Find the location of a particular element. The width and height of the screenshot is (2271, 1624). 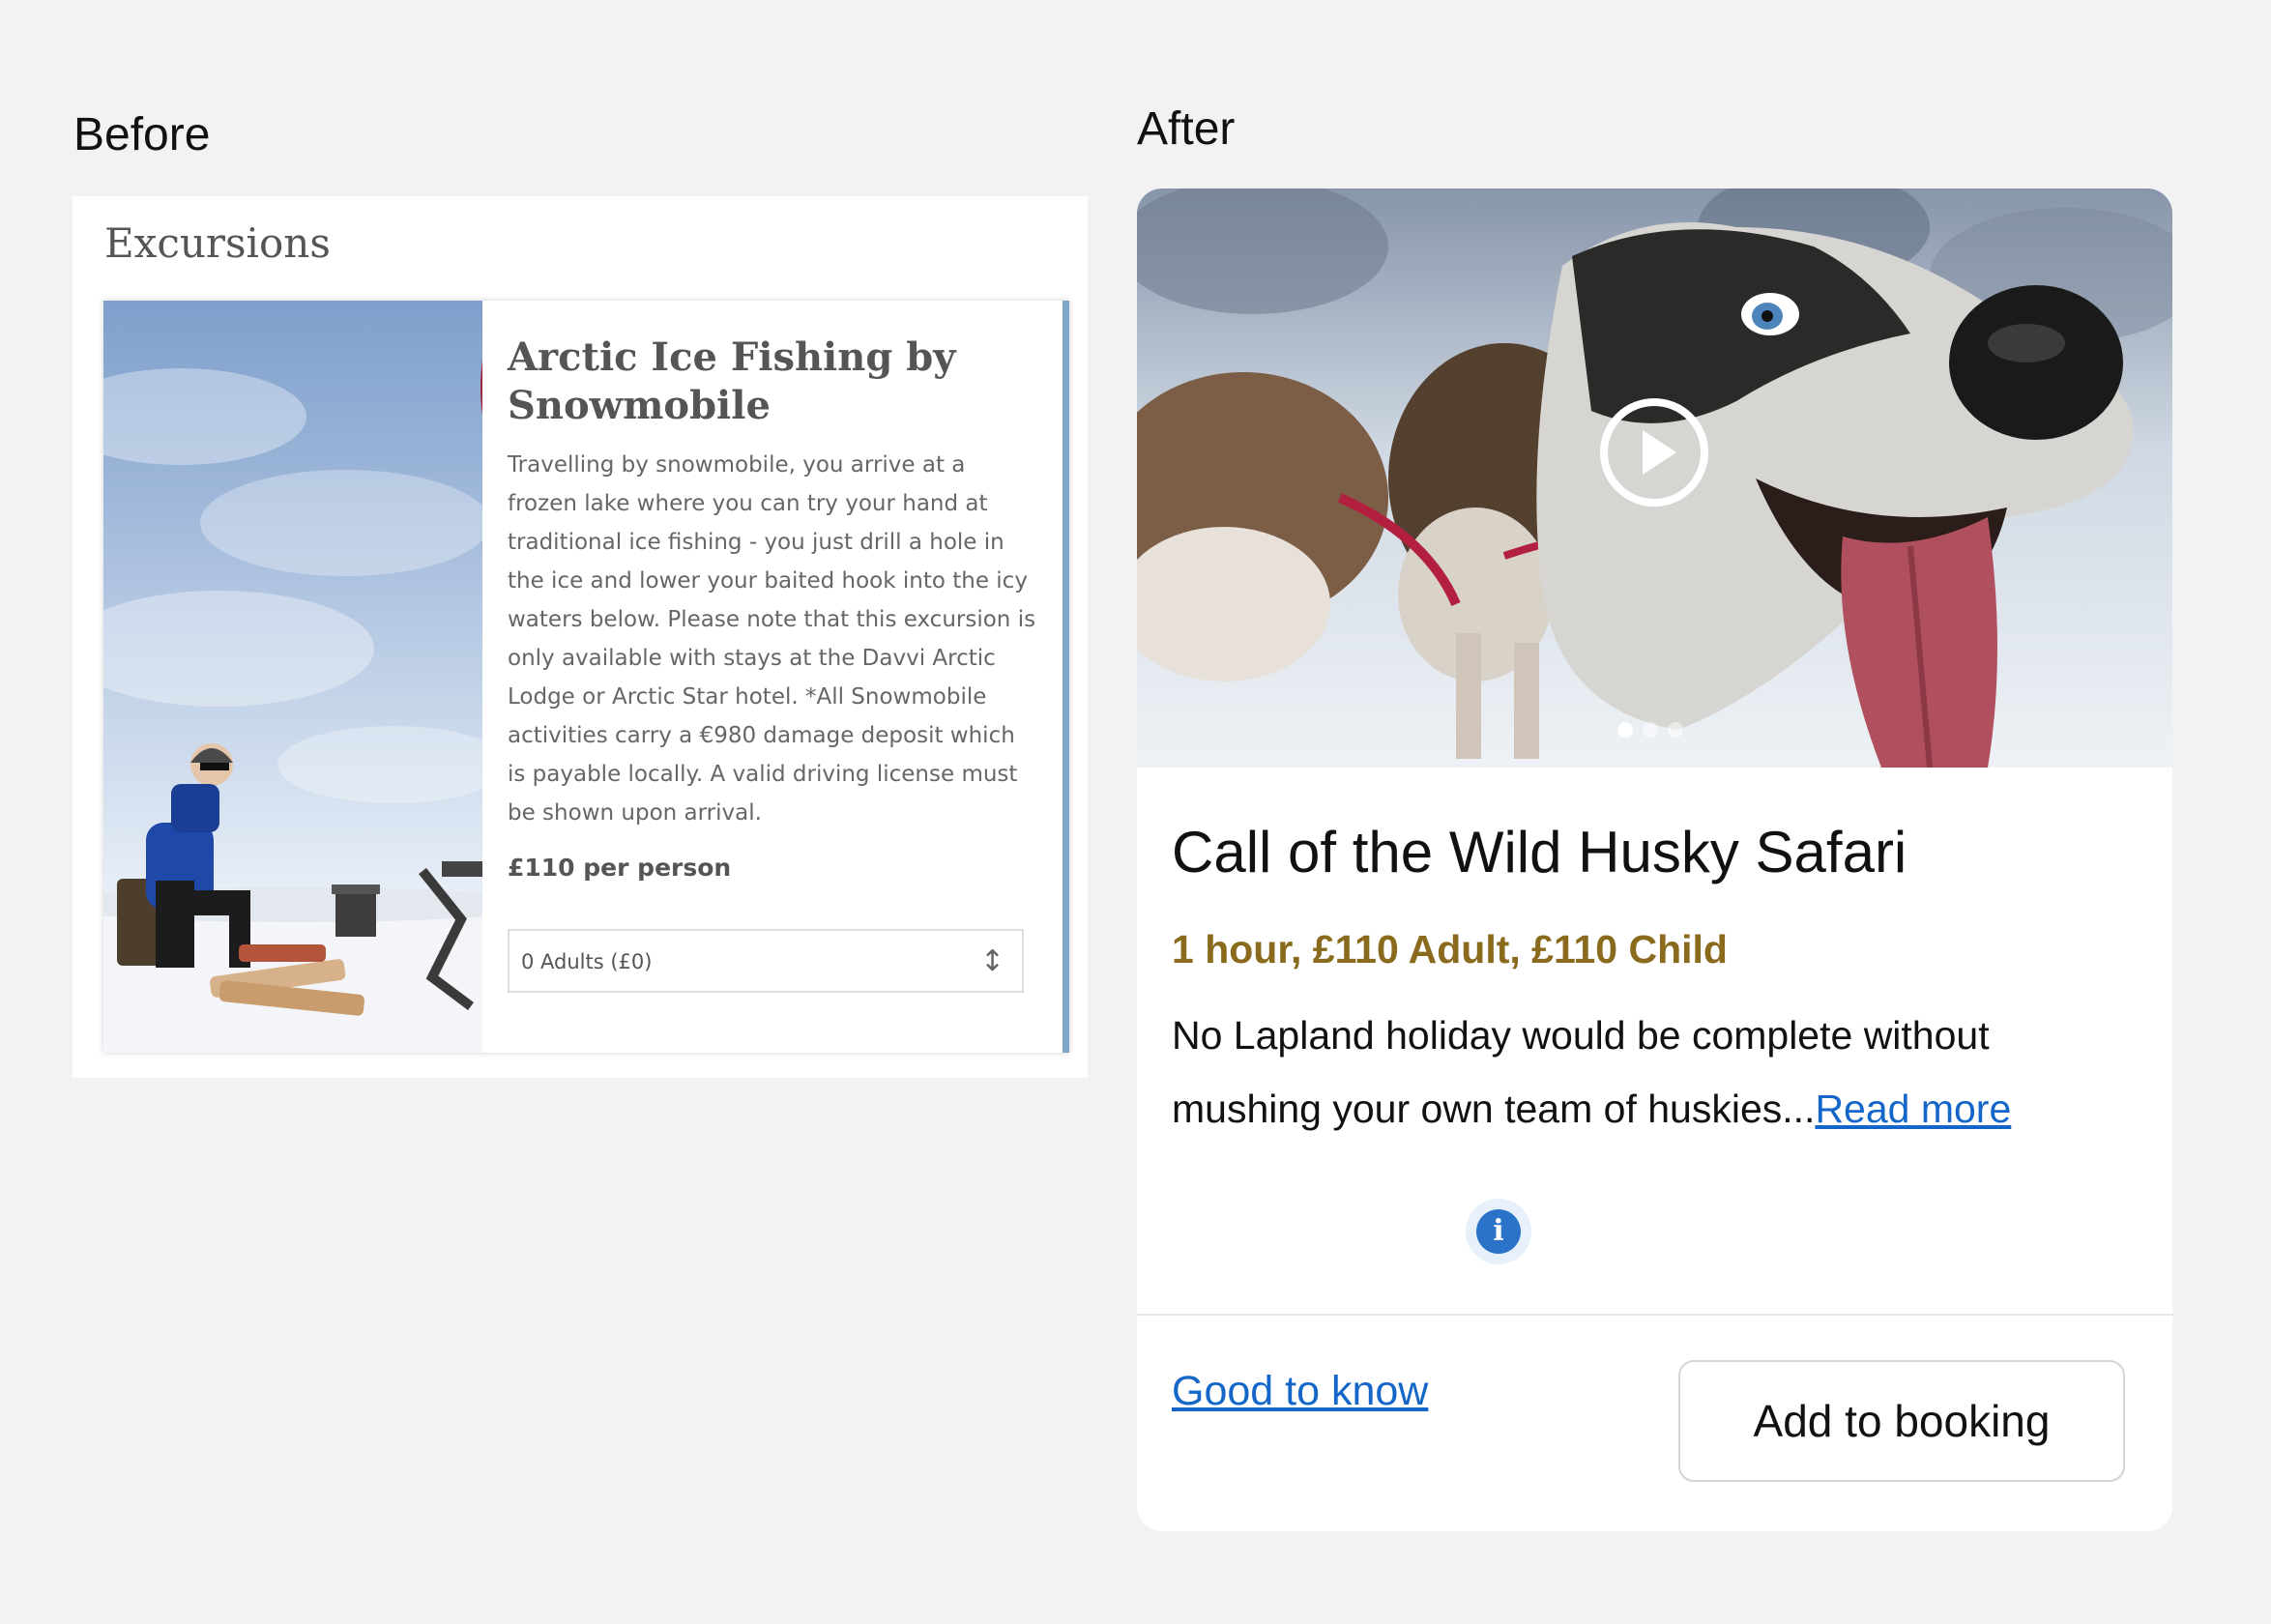

excursion-price: £110 per person is located at coordinates (620, 868).